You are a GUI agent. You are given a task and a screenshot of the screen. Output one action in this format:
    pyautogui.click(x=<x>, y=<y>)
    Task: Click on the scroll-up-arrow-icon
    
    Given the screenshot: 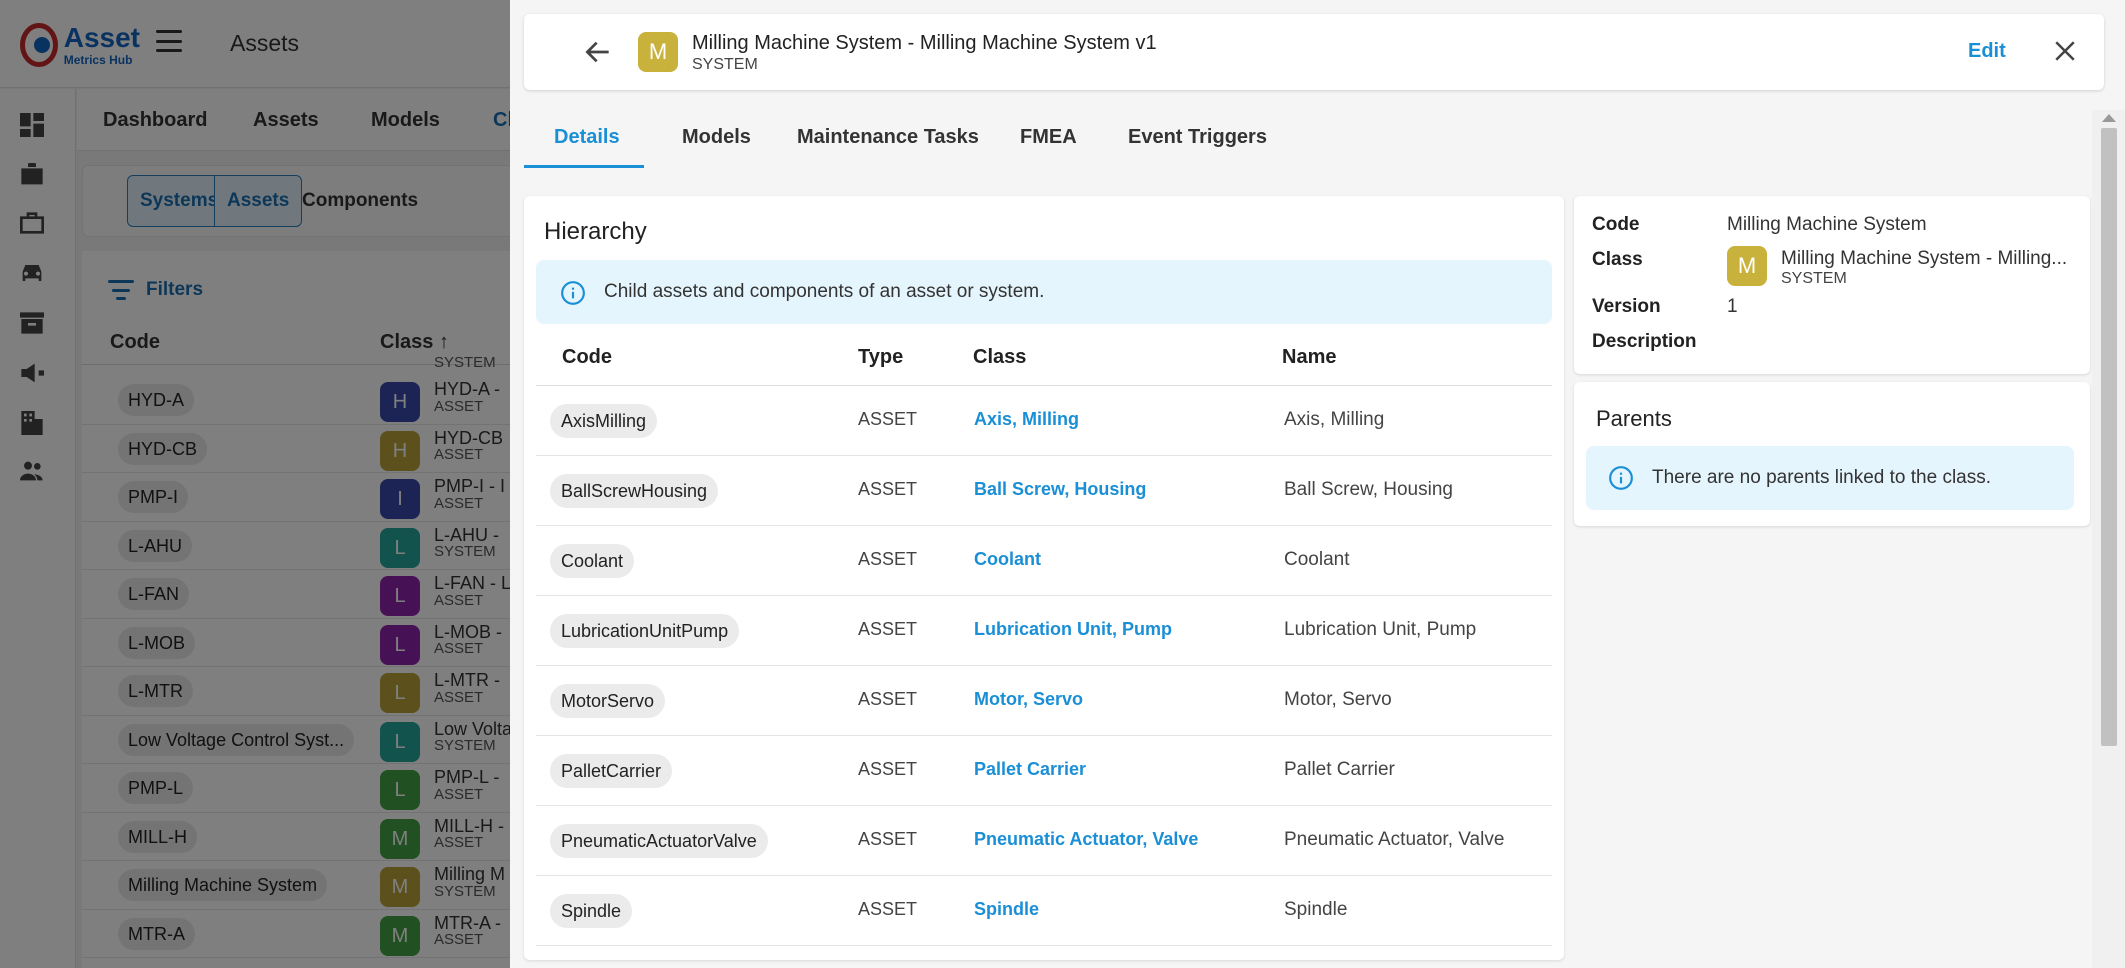 What is the action you would take?
    pyautogui.click(x=2109, y=118)
    